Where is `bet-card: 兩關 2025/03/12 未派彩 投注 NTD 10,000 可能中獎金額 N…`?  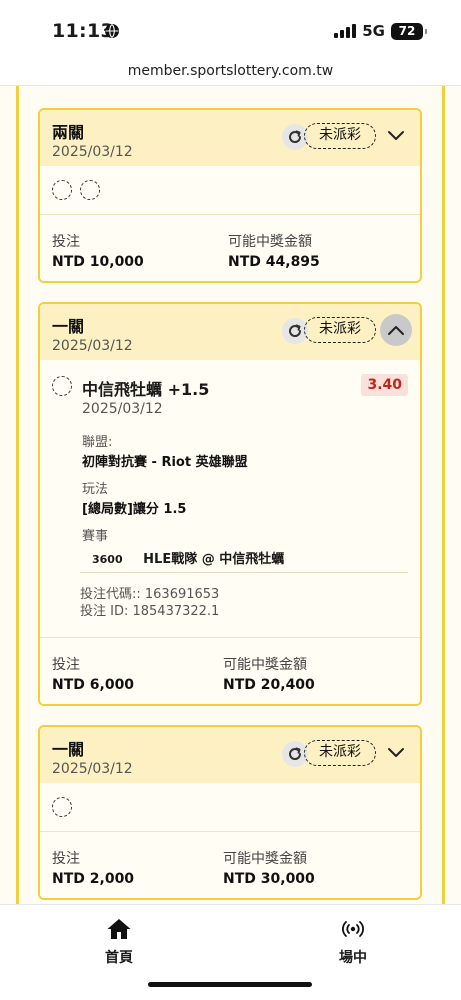
bet-card: 兩關 2025/03/12 未派彩 投注 NTD 10,000 可能中獎金額 N… is located at coordinates (230, 195).